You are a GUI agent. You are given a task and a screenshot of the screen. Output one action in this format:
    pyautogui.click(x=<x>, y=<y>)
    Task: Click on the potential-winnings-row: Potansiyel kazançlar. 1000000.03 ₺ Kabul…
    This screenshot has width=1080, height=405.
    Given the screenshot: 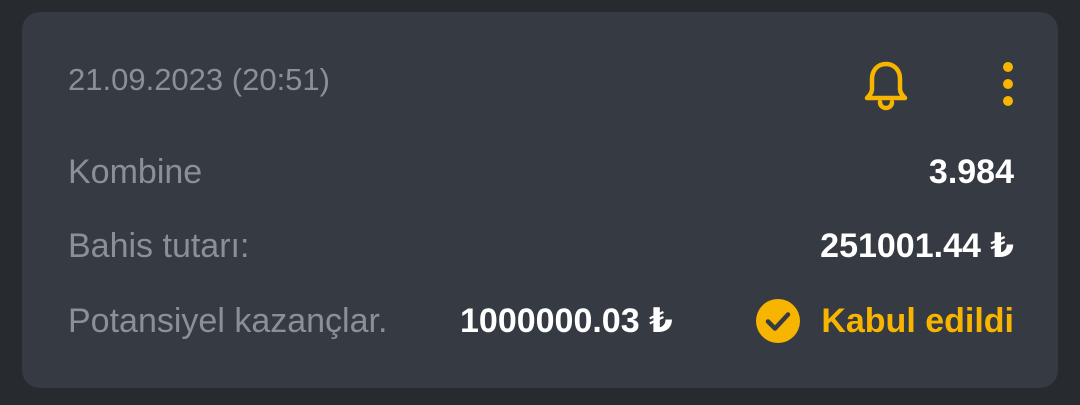 What is the action you would take?
    pyautogui.click(x=541, y=322)
    